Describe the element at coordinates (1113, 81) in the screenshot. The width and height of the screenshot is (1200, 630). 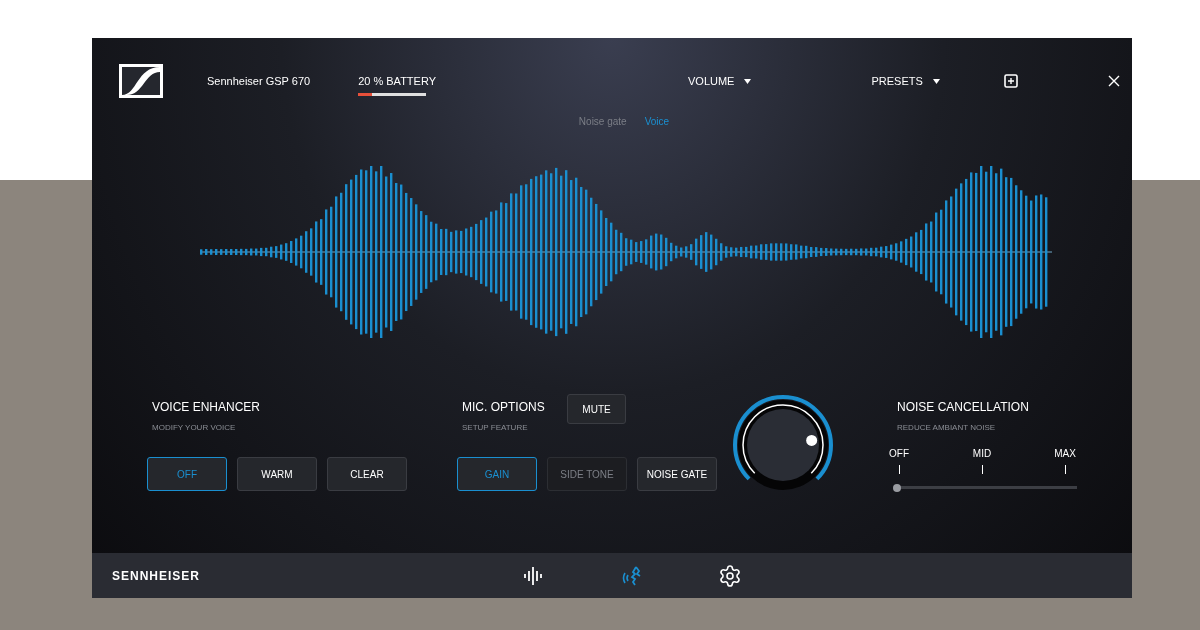
I see `close-icon` at that location.